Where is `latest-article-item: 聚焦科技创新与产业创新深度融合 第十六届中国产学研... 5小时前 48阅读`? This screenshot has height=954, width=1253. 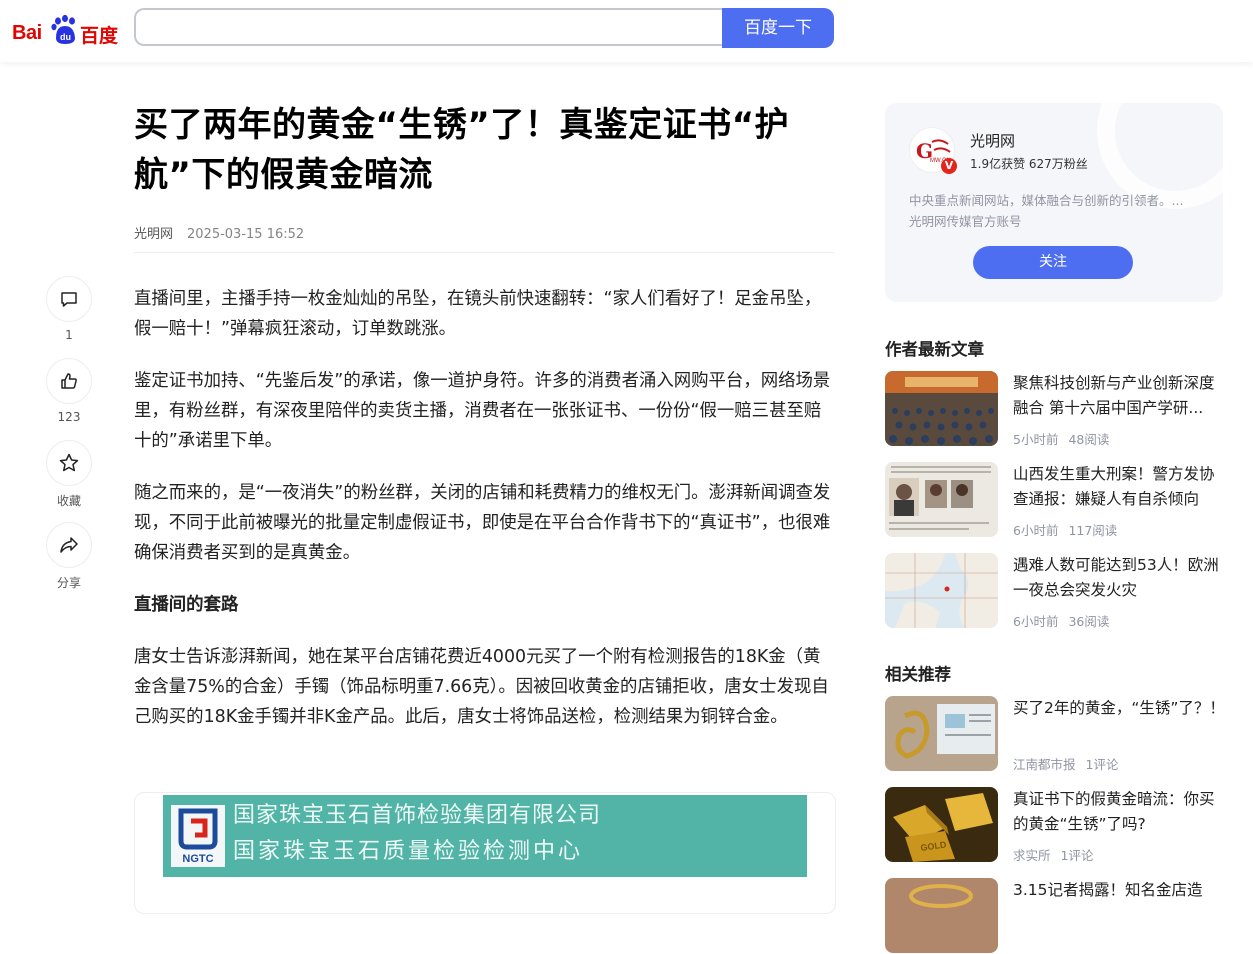 latest-article-item: 聚焦科技创新与产业创新深度融合 第十六届中国产学研... 5小时前 48阅读 is located at coordinates (1055, 409).